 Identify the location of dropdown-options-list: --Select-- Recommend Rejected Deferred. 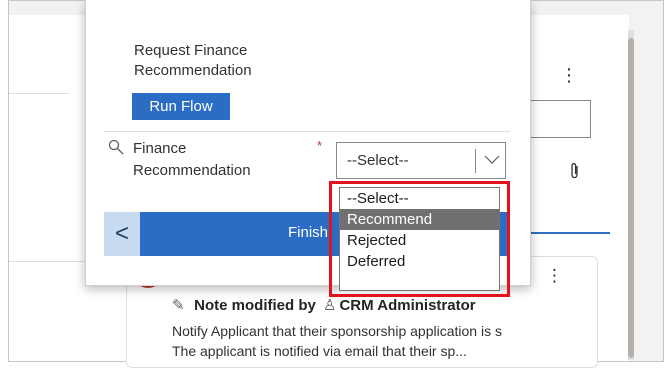
(419, 239).